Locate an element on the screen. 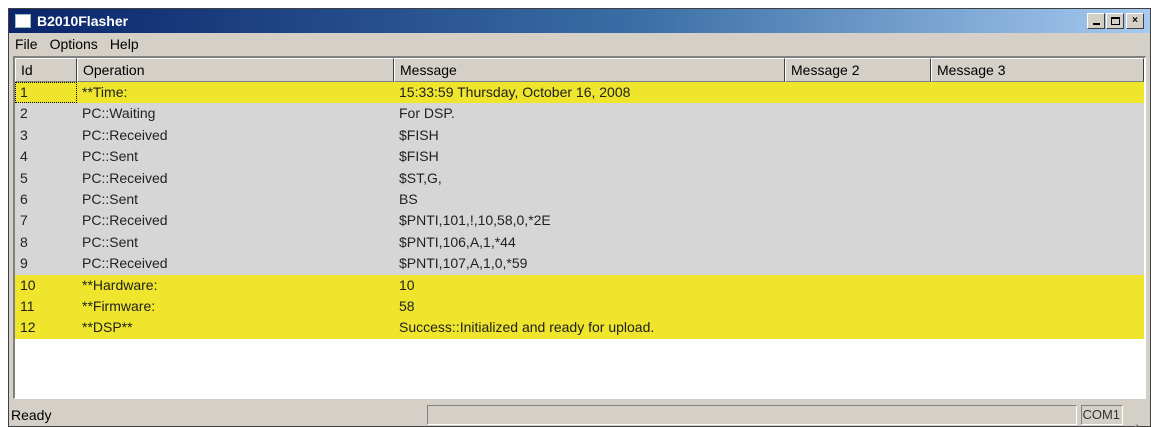  cell-message: 10 is located at coordinates (407, 284).